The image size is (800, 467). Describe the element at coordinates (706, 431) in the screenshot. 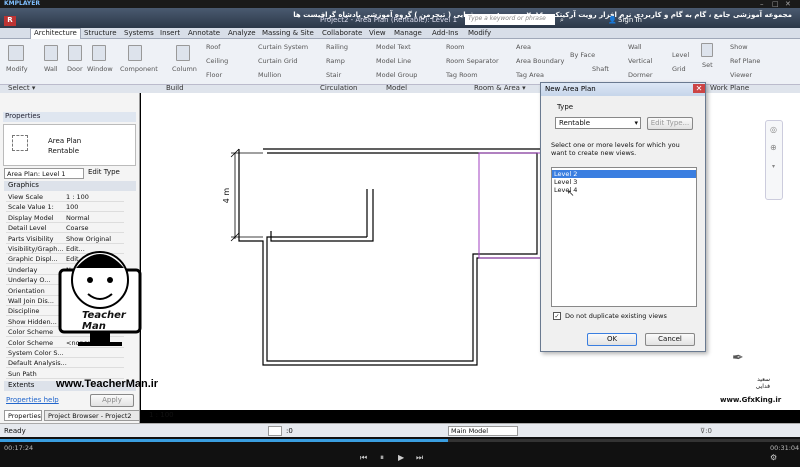

I see `filter-icon: ⊽:0` at that location.